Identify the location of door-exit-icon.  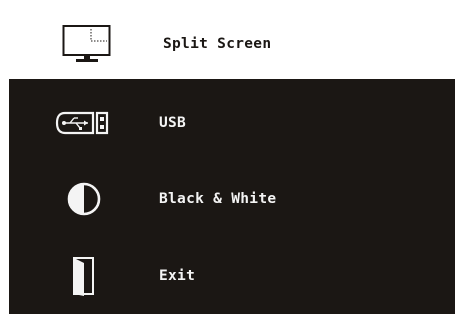
(84, 276).